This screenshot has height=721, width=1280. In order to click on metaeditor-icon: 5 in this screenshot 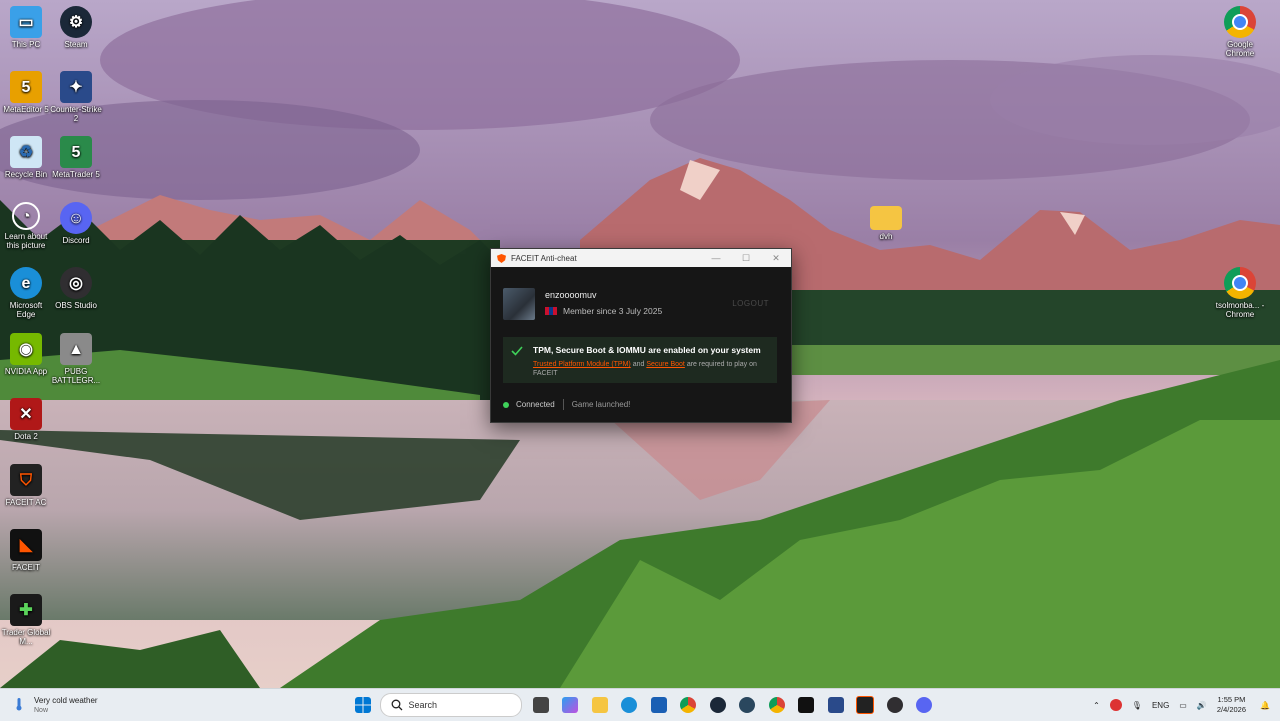, I will do `click(26, 87)`.